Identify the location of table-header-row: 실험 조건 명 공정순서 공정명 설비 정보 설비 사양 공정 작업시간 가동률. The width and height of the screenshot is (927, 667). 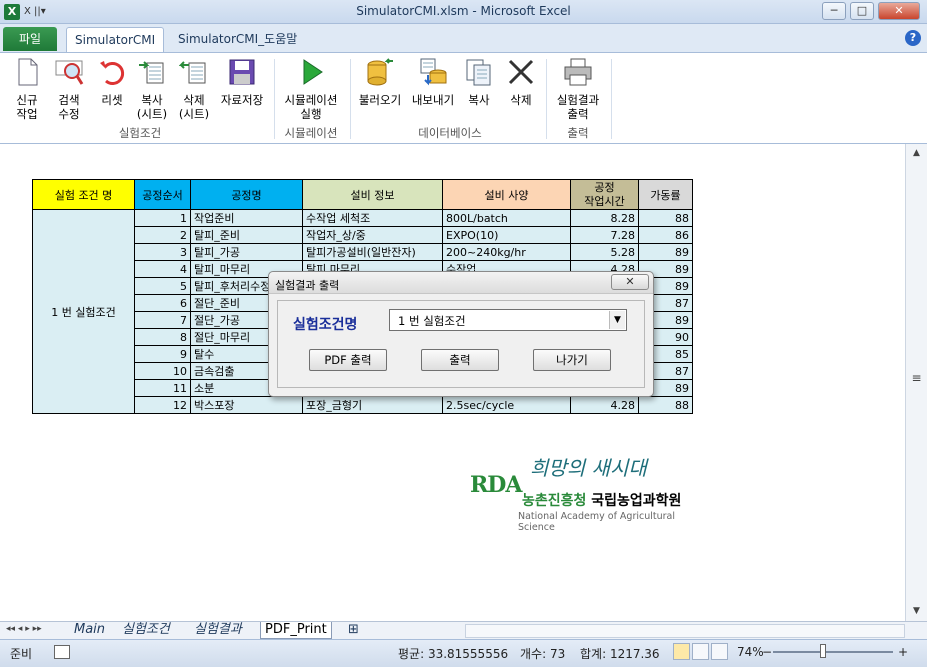
(362, 194).